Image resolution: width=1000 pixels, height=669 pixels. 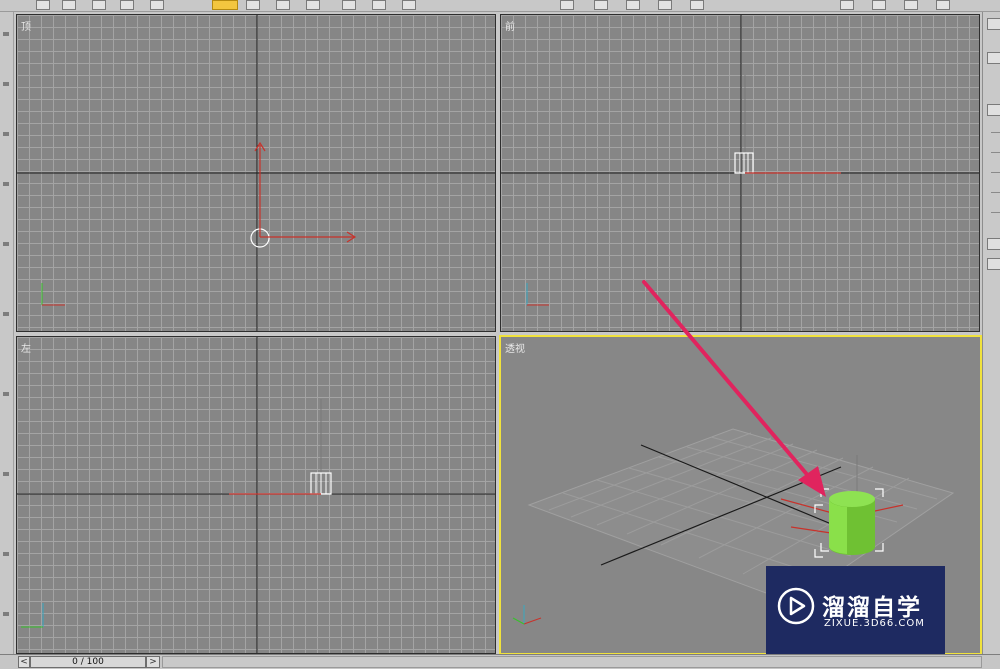 I want to click on corner-axis-x, so click(x=532, y=621).